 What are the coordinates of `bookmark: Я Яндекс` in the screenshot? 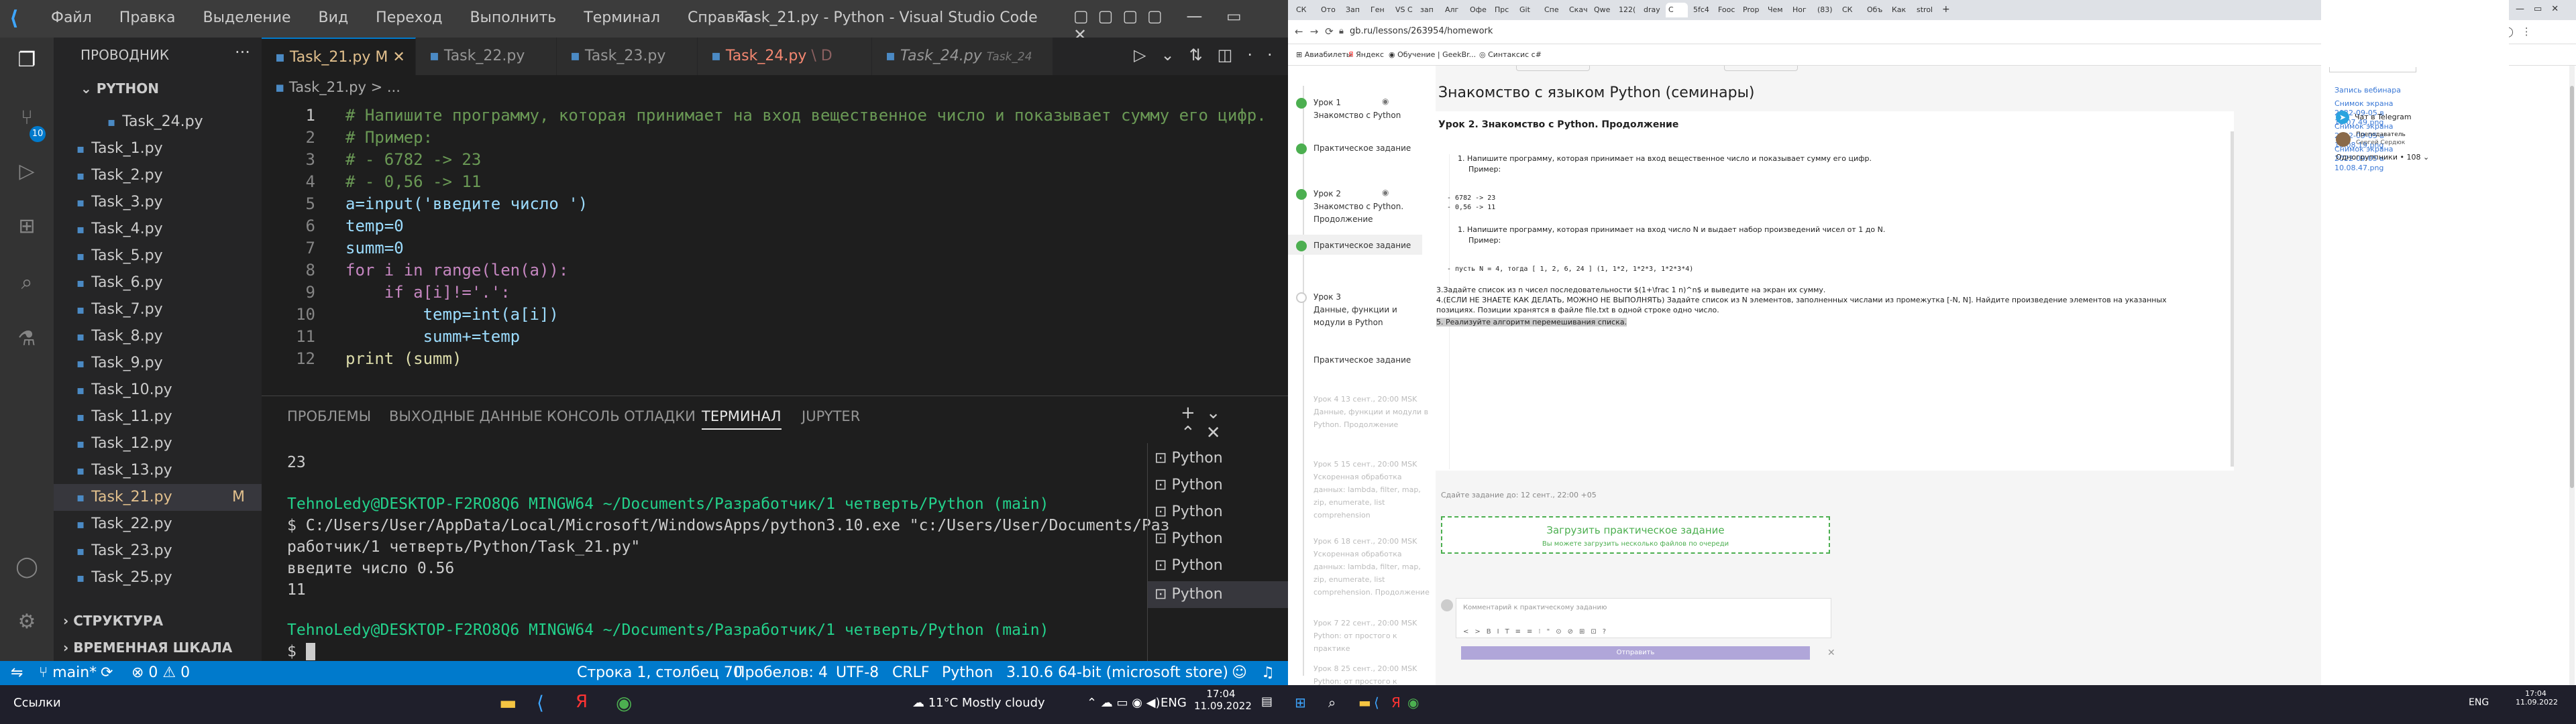 It's located at (1366, 55).